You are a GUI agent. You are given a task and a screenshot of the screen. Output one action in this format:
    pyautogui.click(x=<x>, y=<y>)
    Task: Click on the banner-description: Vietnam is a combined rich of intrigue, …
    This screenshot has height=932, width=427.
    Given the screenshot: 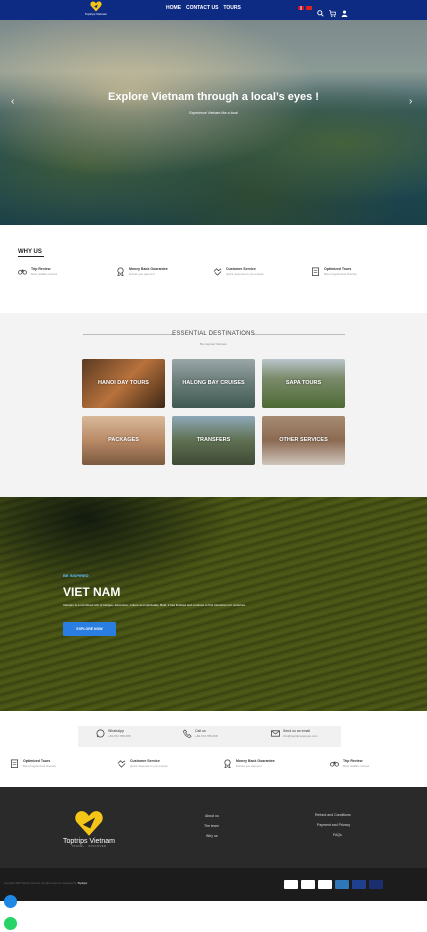 What is the action you would take?
    pyautogui.click(x=154, y=605)
    